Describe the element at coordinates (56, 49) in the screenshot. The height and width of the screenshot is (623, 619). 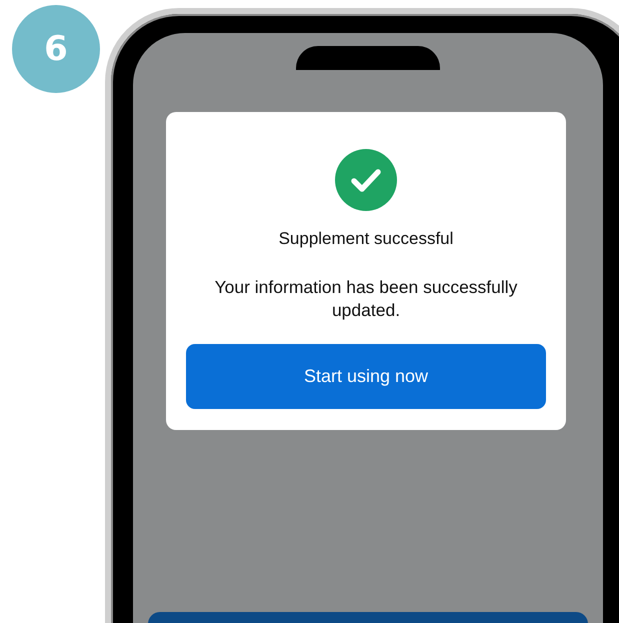
I see `step-badge: 6` at that location.